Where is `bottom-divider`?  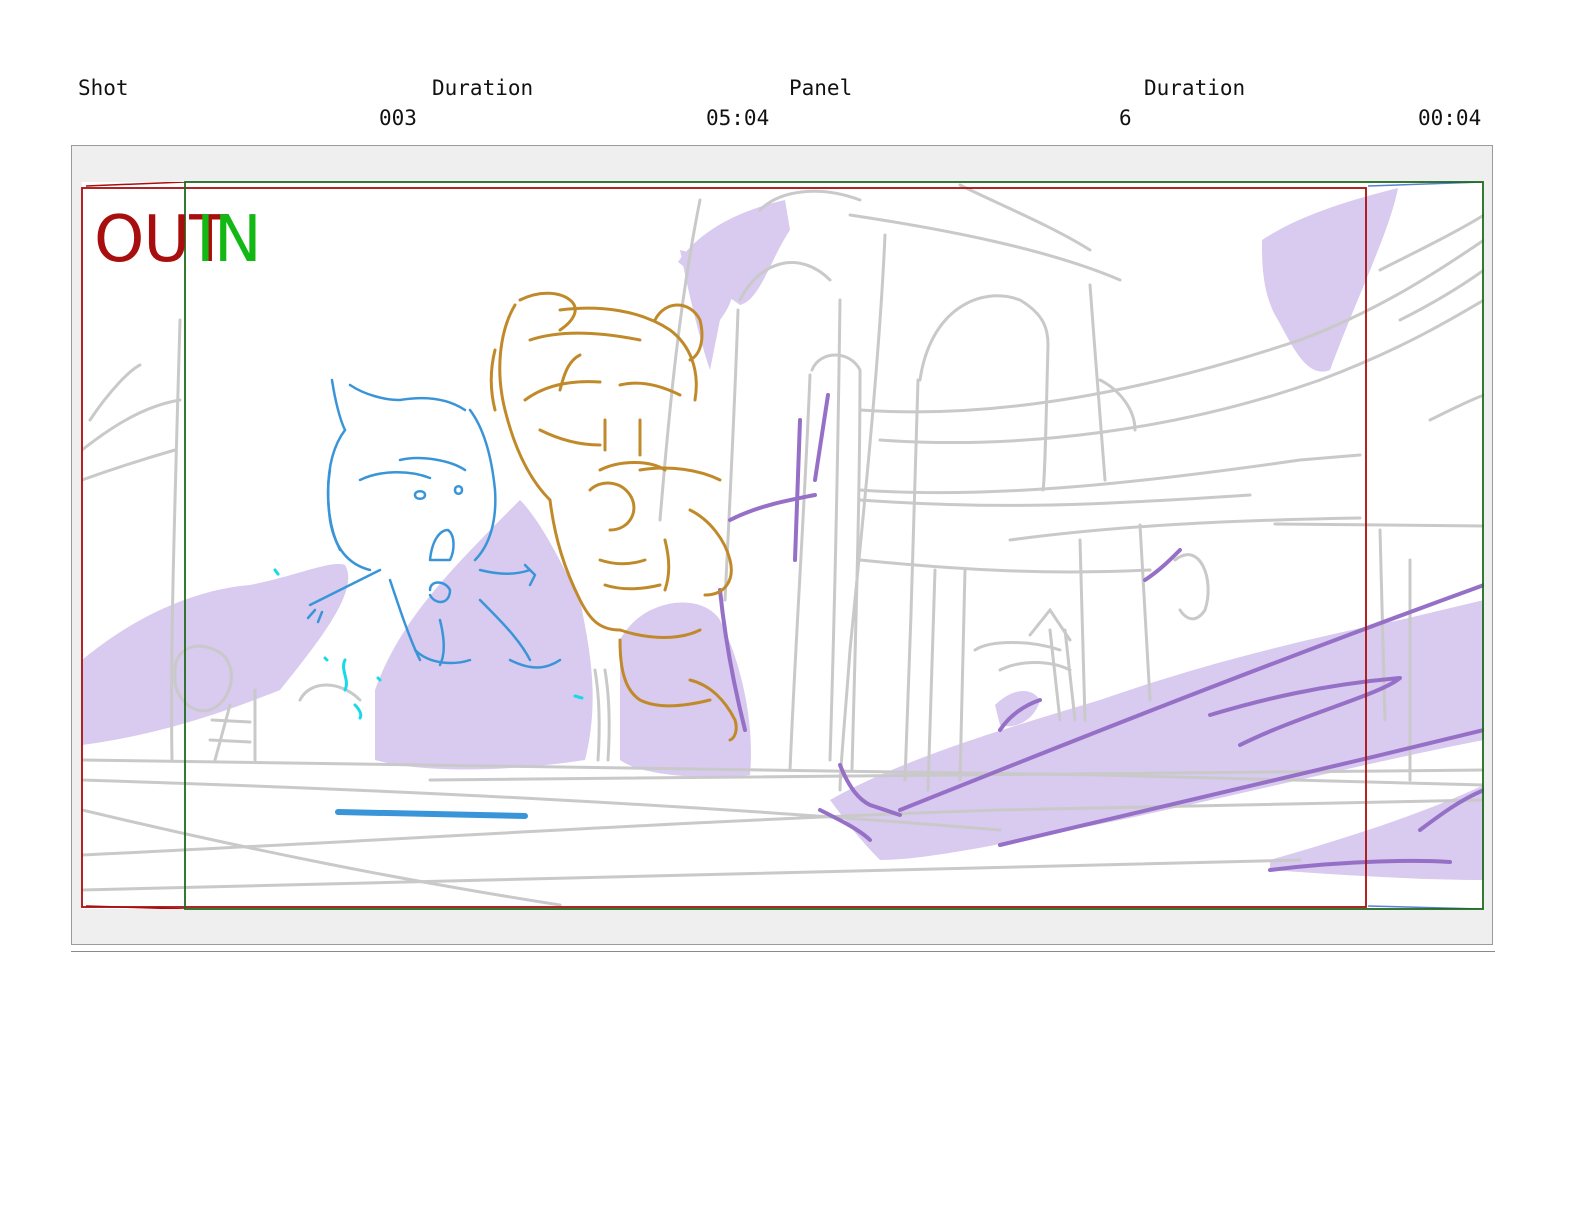 bottom-divider is located at coordinates (783, 951).